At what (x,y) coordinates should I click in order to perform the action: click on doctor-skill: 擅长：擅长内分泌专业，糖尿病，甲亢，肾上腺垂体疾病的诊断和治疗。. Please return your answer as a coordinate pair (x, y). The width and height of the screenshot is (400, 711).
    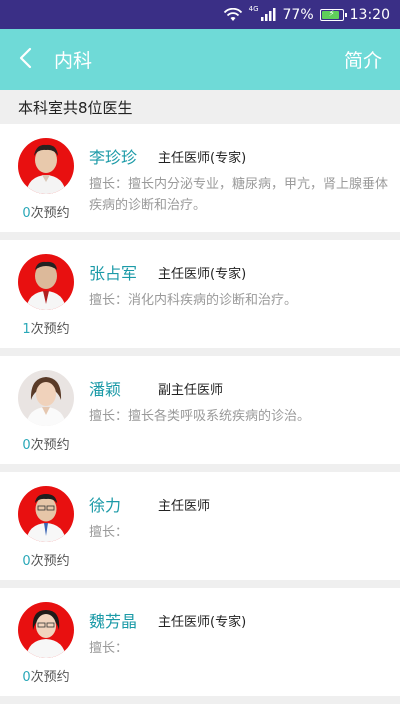
    Looking at the image, I should click on (239, 195).